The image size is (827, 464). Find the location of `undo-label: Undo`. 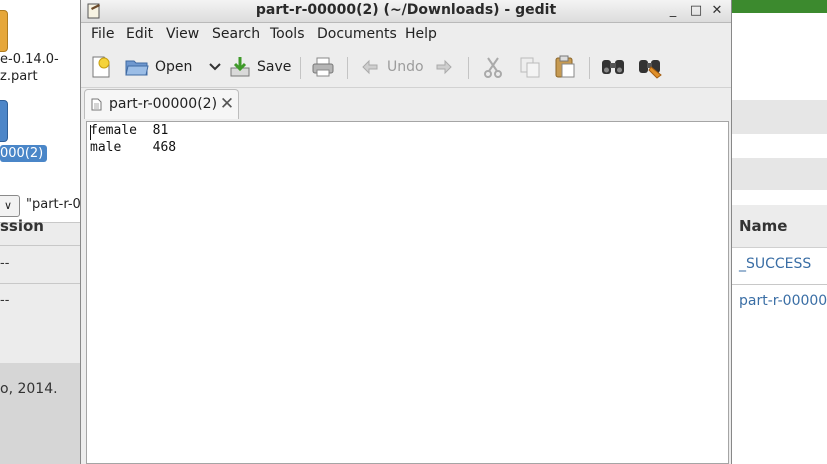

undo-label: Undo is located at coordinates (405, 67).